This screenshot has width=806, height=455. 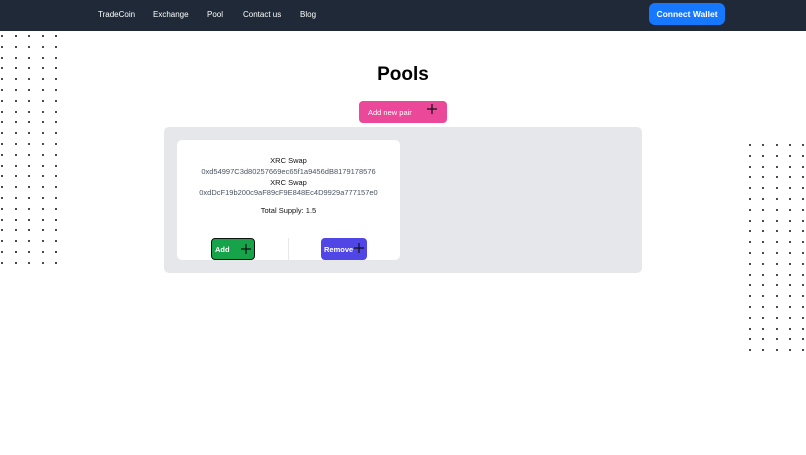 What do you see at coordinates (403, 74) in the screenshot?
I see `page-title: Pools` at bounding box center [403, 74].